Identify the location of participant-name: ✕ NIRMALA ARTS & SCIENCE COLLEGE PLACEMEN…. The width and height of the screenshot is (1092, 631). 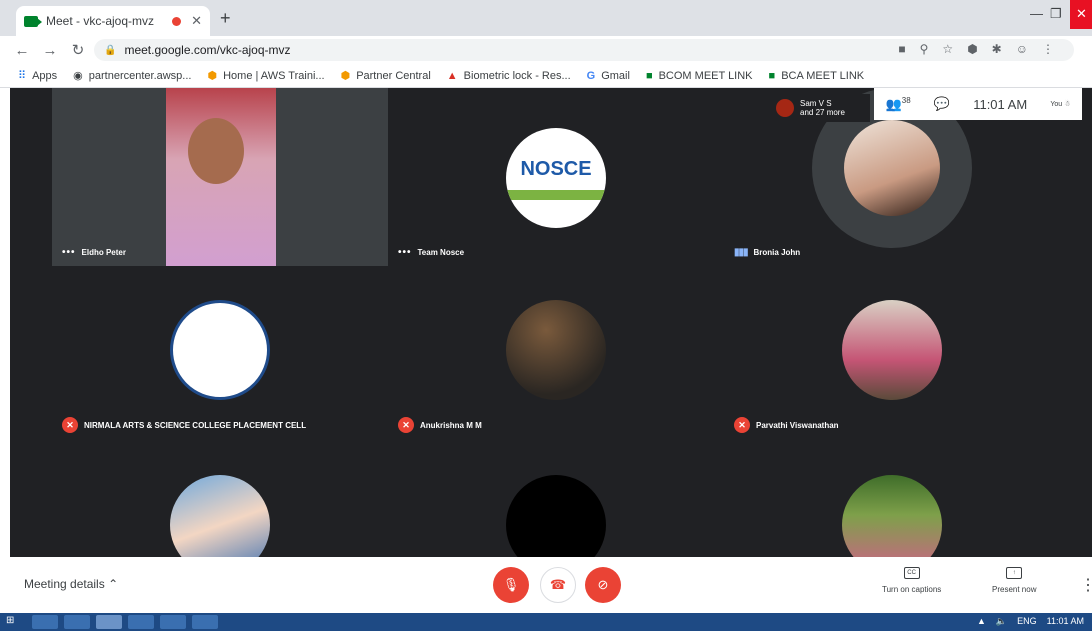
(184, 425).